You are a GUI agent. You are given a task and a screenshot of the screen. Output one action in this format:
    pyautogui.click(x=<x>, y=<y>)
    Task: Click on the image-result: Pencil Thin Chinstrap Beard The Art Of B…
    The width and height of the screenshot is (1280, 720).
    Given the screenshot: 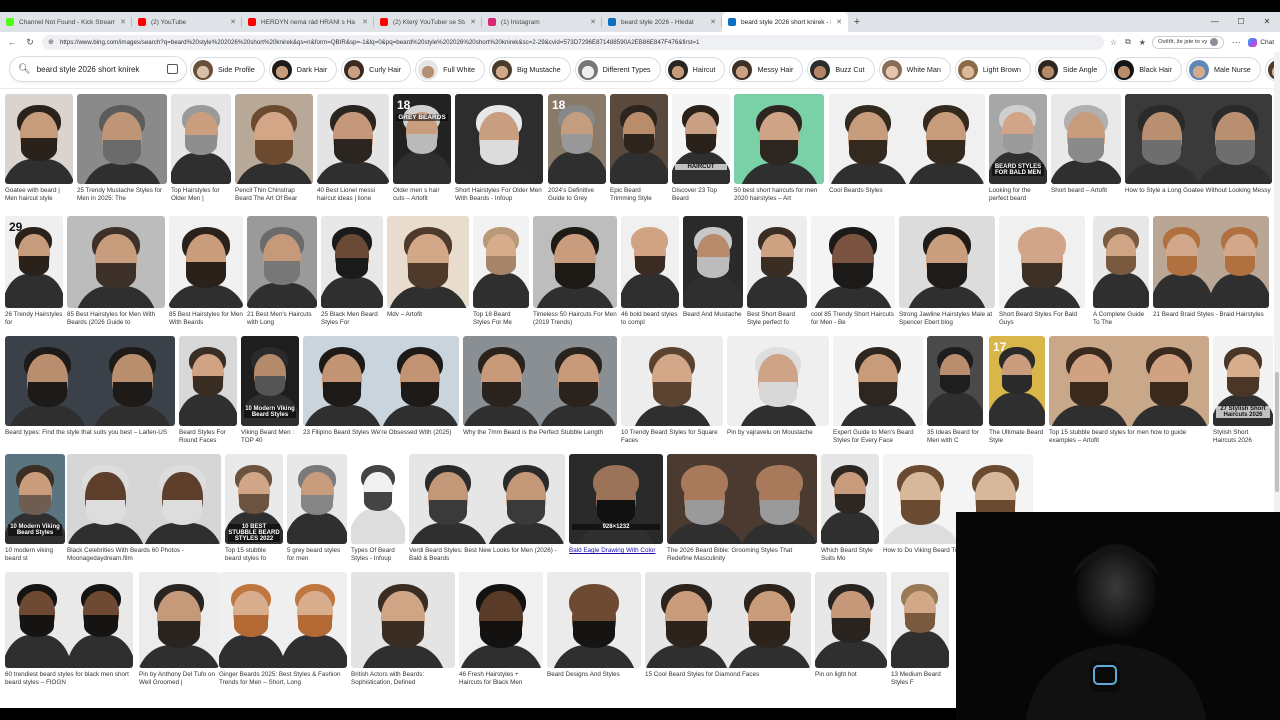 What is the action you would take?
    pyautogui.click(x=274, y=148)
    